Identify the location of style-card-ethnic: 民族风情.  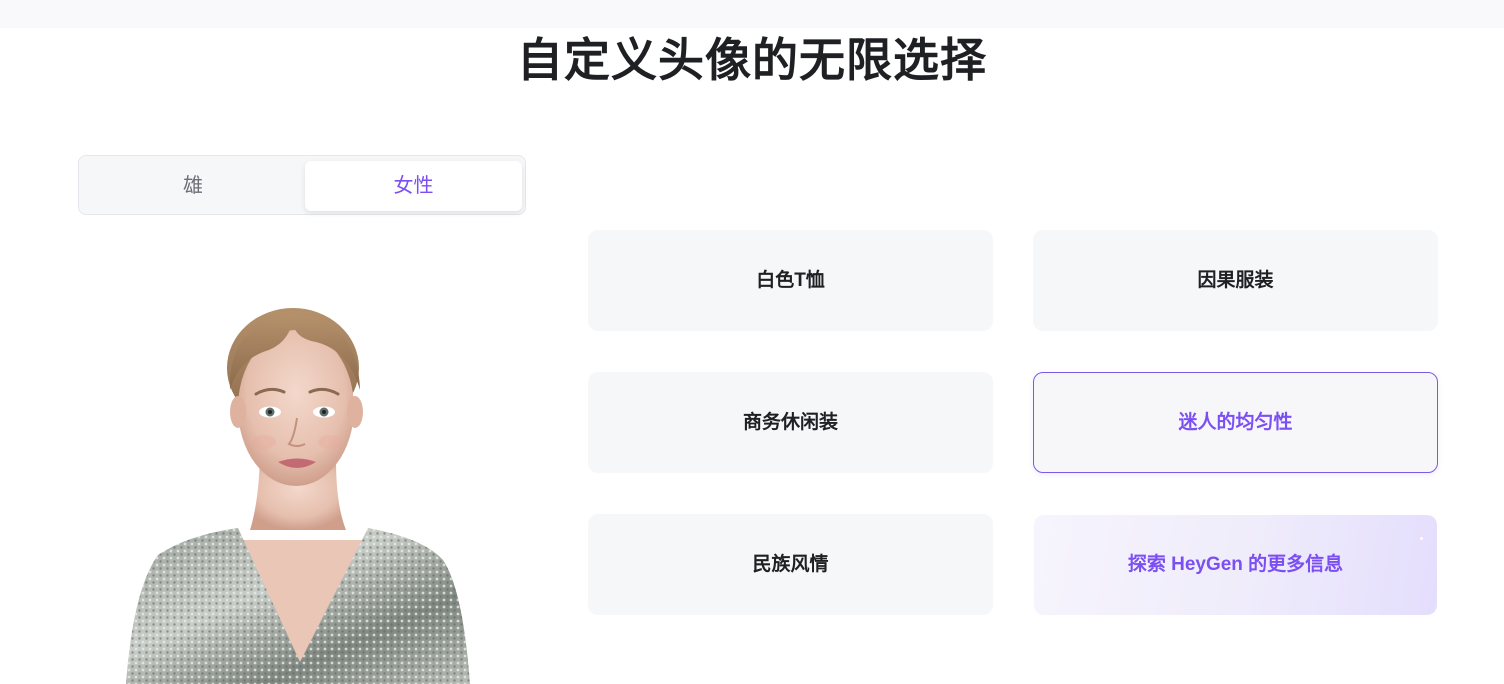
(790, 564).